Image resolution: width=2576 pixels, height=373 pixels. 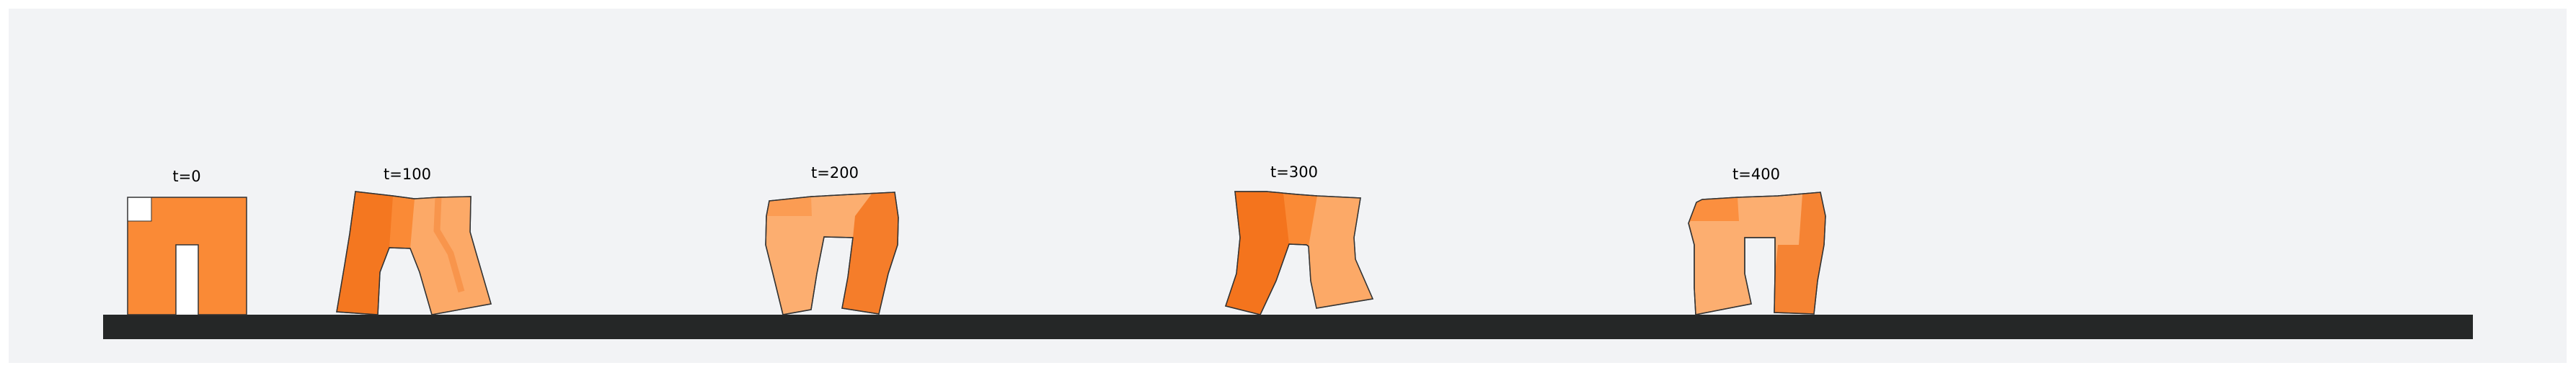 I want to click on frame-label-t0: t=0, so click(x=186, y=176).